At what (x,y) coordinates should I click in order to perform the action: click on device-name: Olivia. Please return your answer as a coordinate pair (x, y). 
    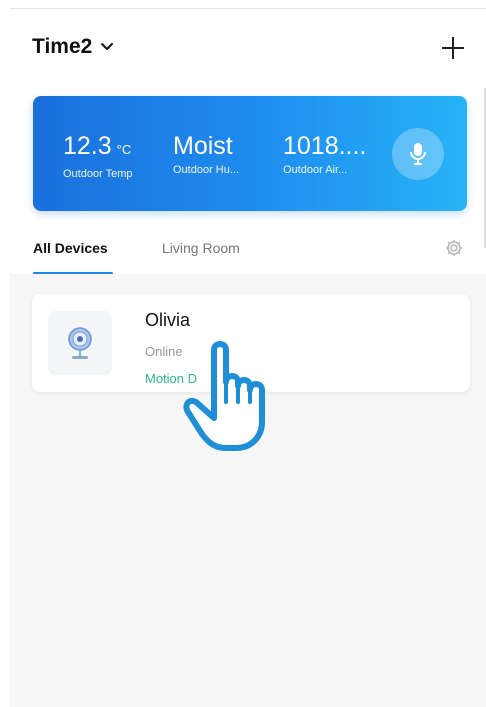
    Looking at the image, I should click on (168, 320).